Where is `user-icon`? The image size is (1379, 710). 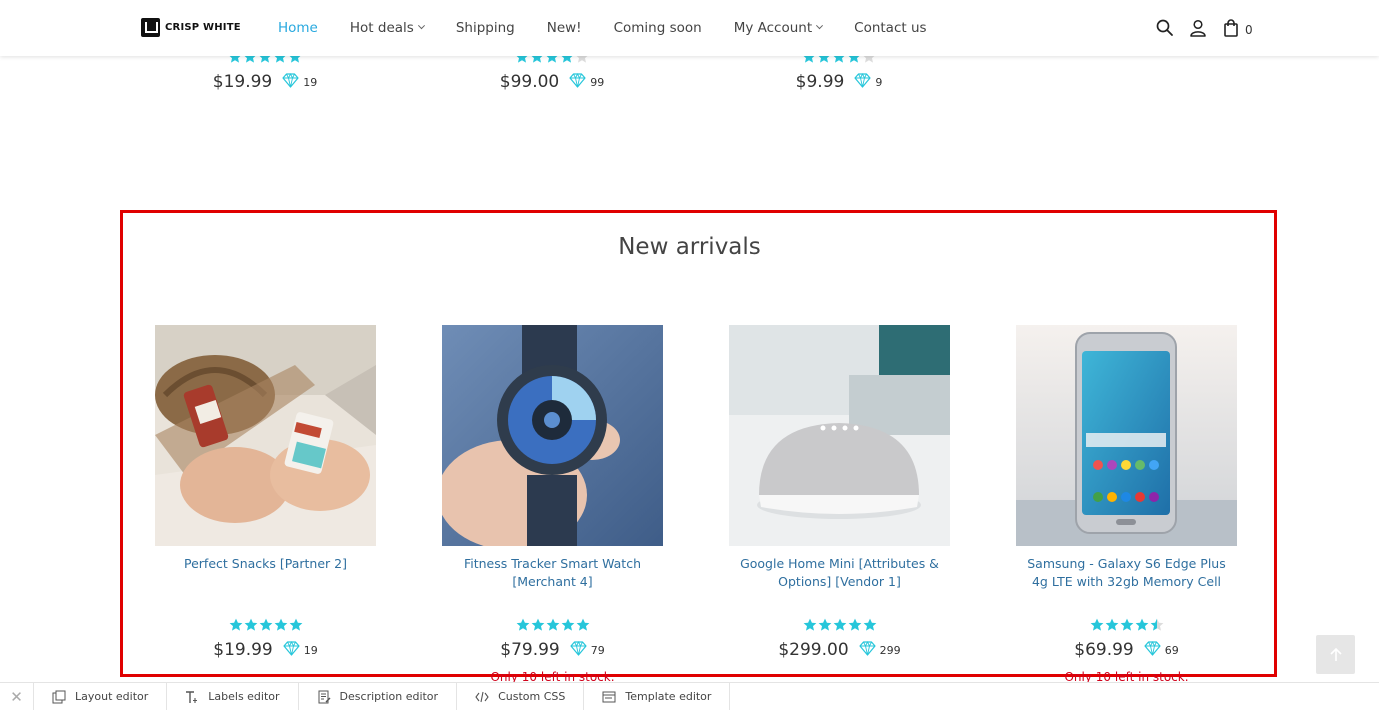
user-icon is located at coordinates (1198, 28).